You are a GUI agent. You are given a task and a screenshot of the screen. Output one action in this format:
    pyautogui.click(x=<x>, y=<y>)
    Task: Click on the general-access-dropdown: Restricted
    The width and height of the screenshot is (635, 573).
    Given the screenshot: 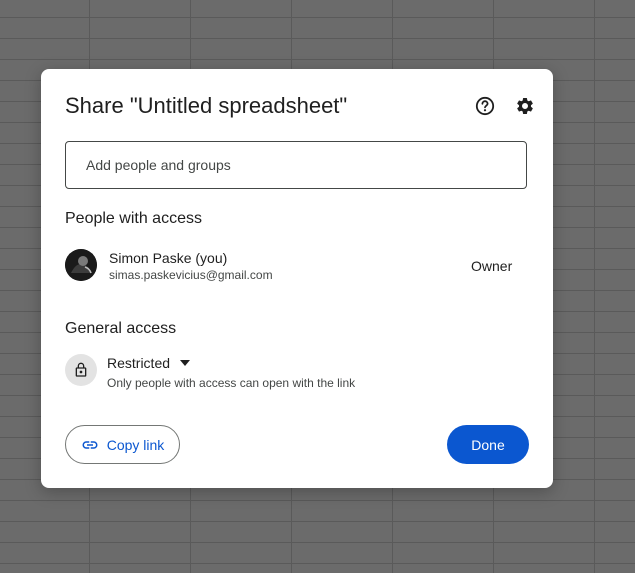 What is the action you would take?
    pyautogui.click(x=150, y=363)
    